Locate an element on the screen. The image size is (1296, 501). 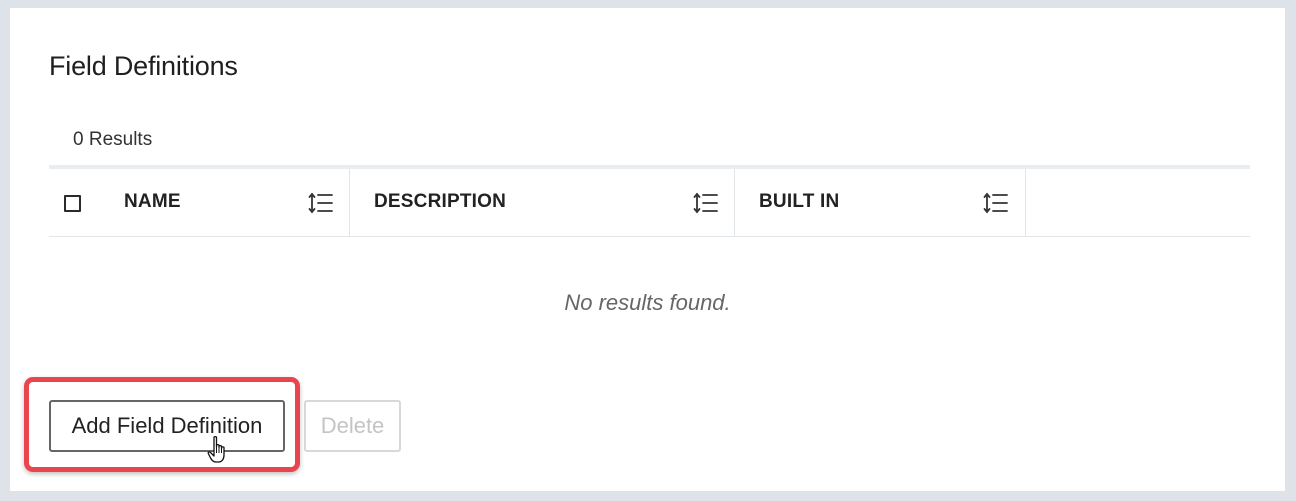
delete-button: Delete is located at coordinates (352, 426).